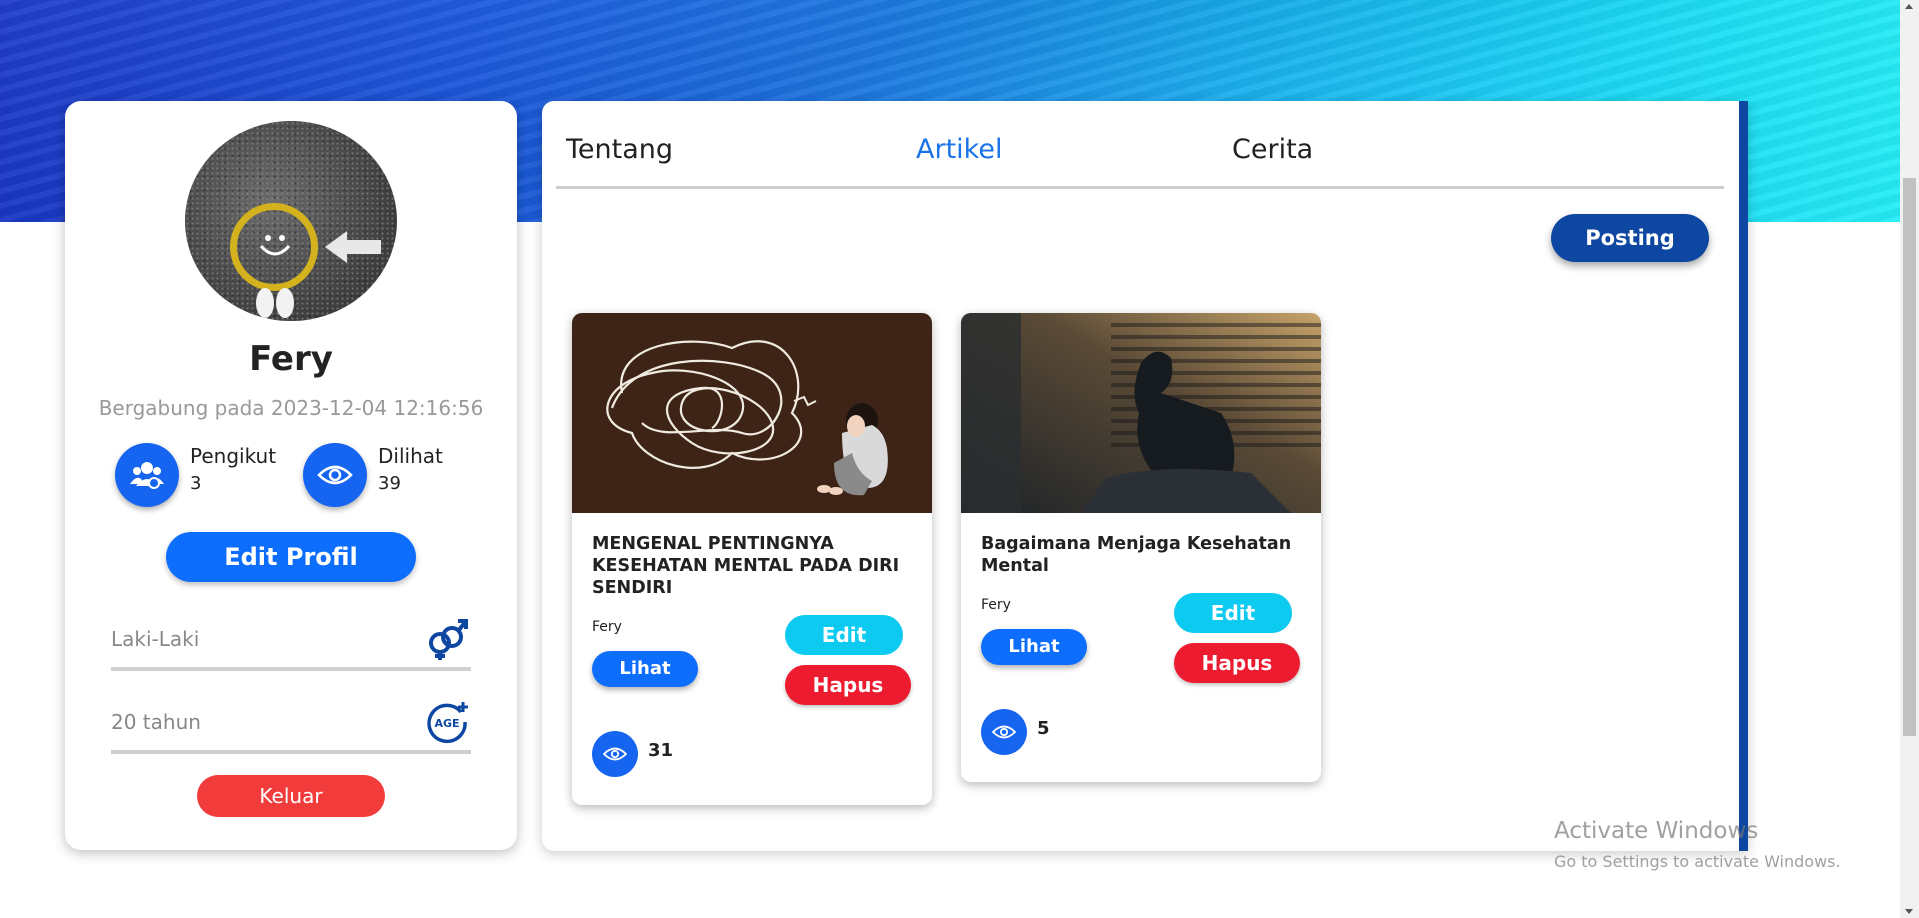  I want to click on shoes-graphic, so click(275, 303).